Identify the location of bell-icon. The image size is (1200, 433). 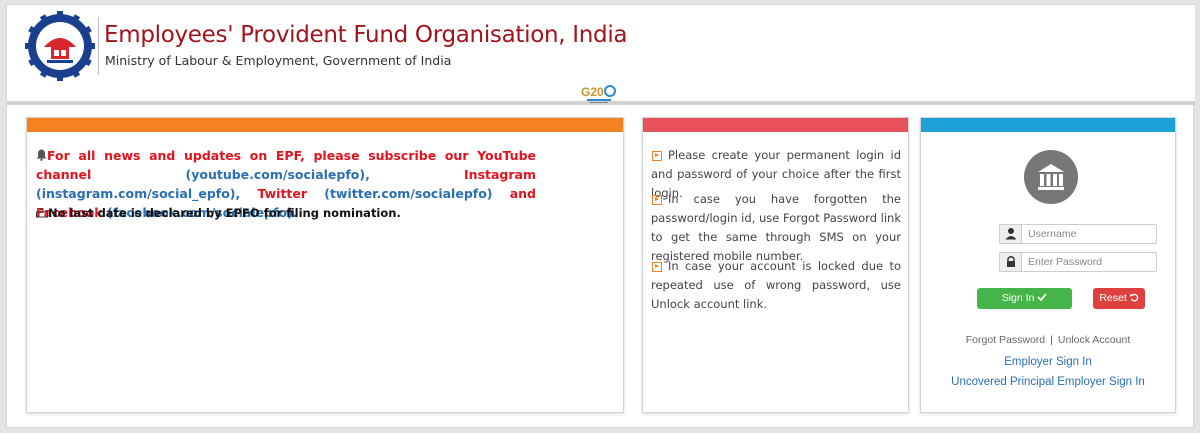
(41, 155).